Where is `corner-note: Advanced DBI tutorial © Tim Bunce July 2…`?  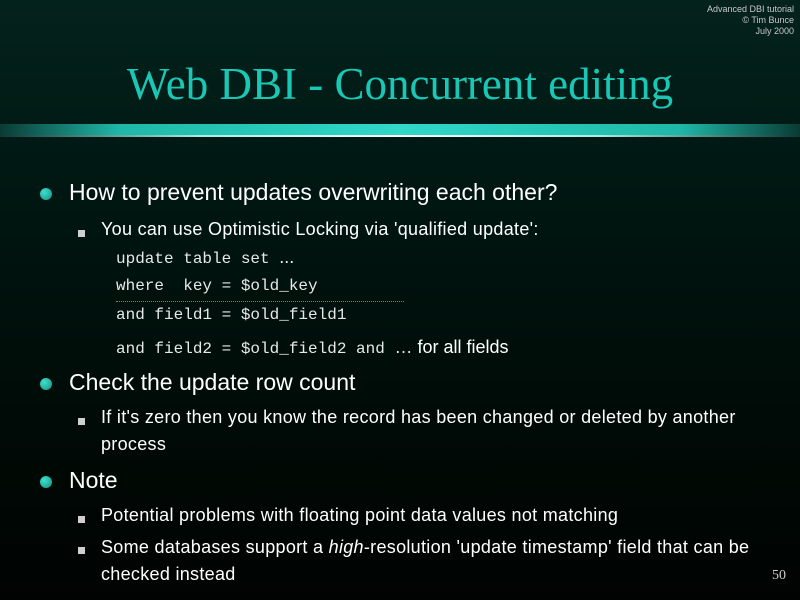 corner-note: Advanced DBI tutorial © Tim Bunce July 2… is located at coordinates (750, 20).